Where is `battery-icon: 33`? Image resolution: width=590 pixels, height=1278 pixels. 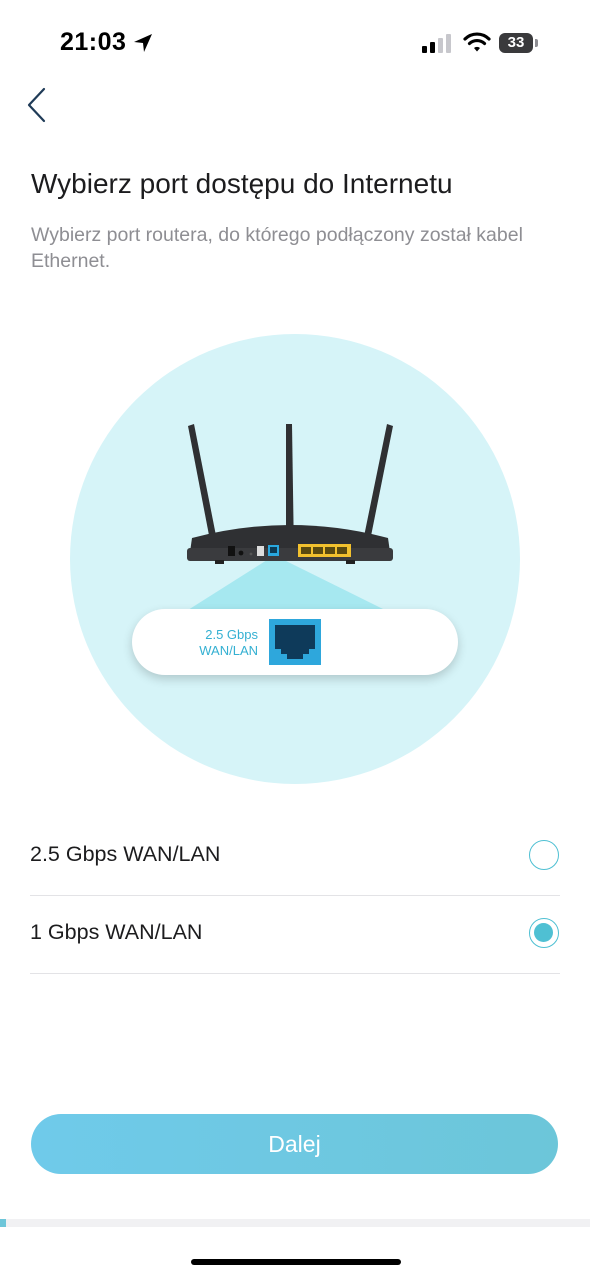 battery-icon: 33 is located at coordinates (516, 43).